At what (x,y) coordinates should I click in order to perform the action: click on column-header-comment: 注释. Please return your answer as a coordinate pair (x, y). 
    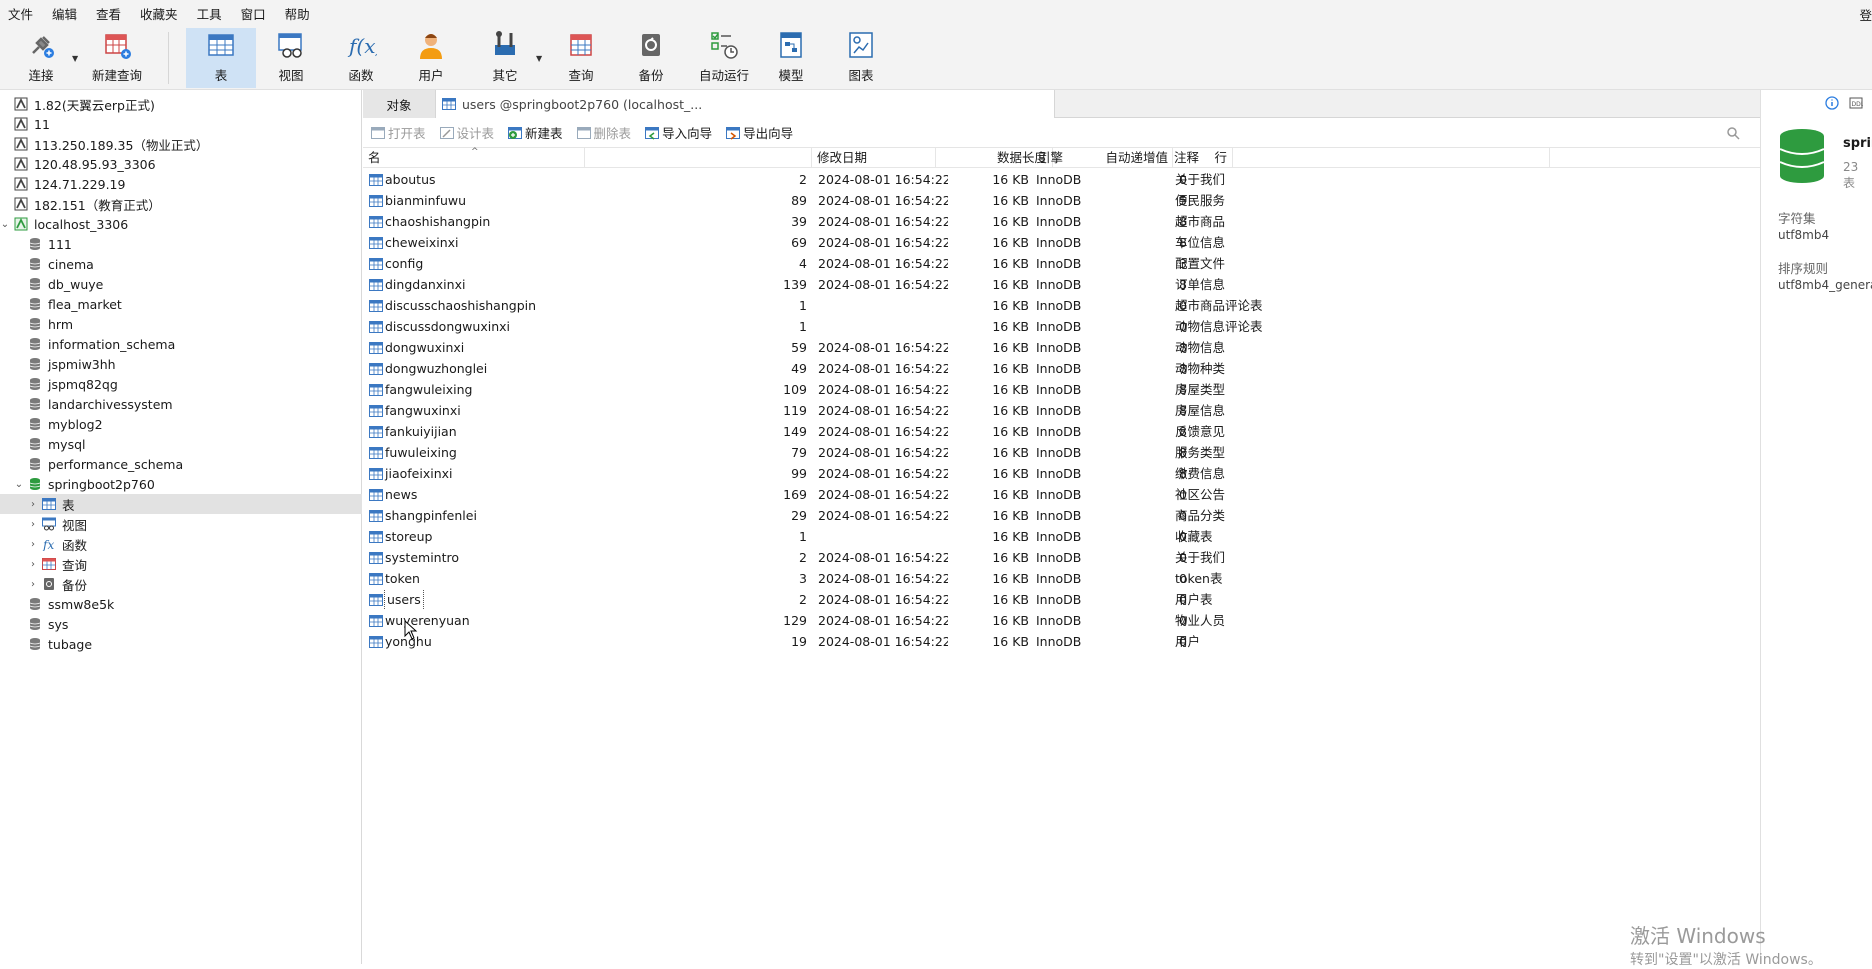
    Looking at the image, I should click on (1359, 158).